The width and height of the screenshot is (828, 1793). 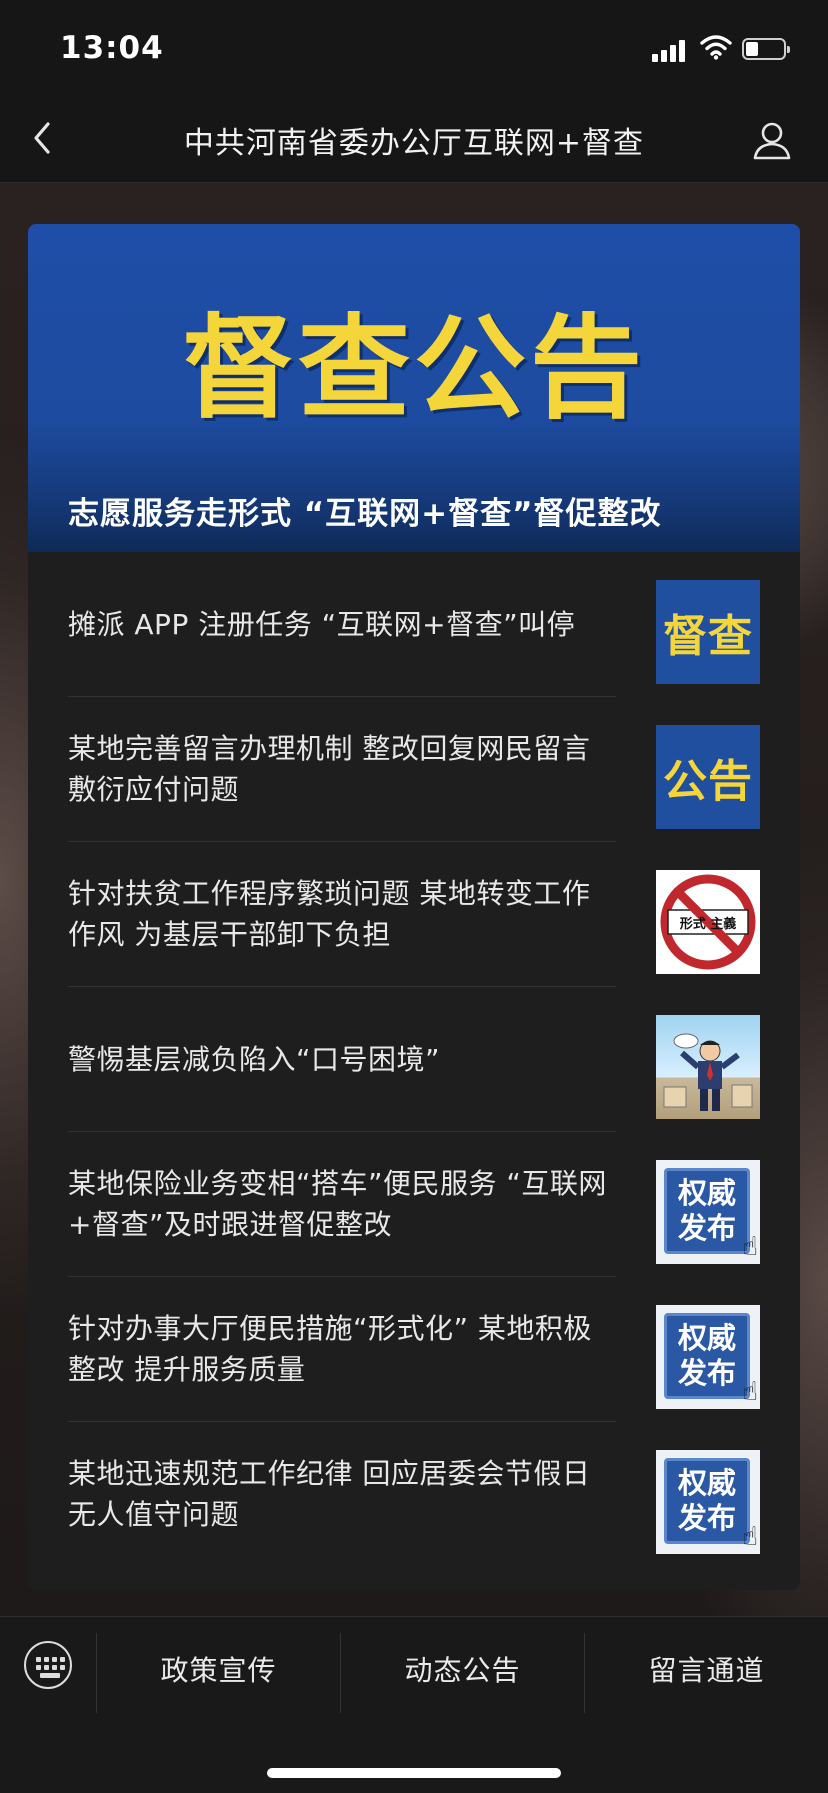 I want to click on article-title: 某地保险业务变相“搭车”便民服务 “互联网+督查”及时跟进督促整改, so click(x=337, y=1204).